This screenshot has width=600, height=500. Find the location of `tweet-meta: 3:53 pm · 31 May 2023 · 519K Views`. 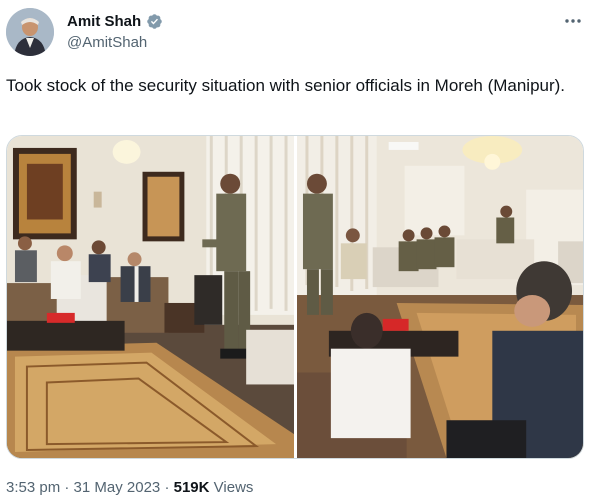

tweet-meta: 3:53 pm · 31 May 2023 · 519K Views is located at coordinates (129, 487).